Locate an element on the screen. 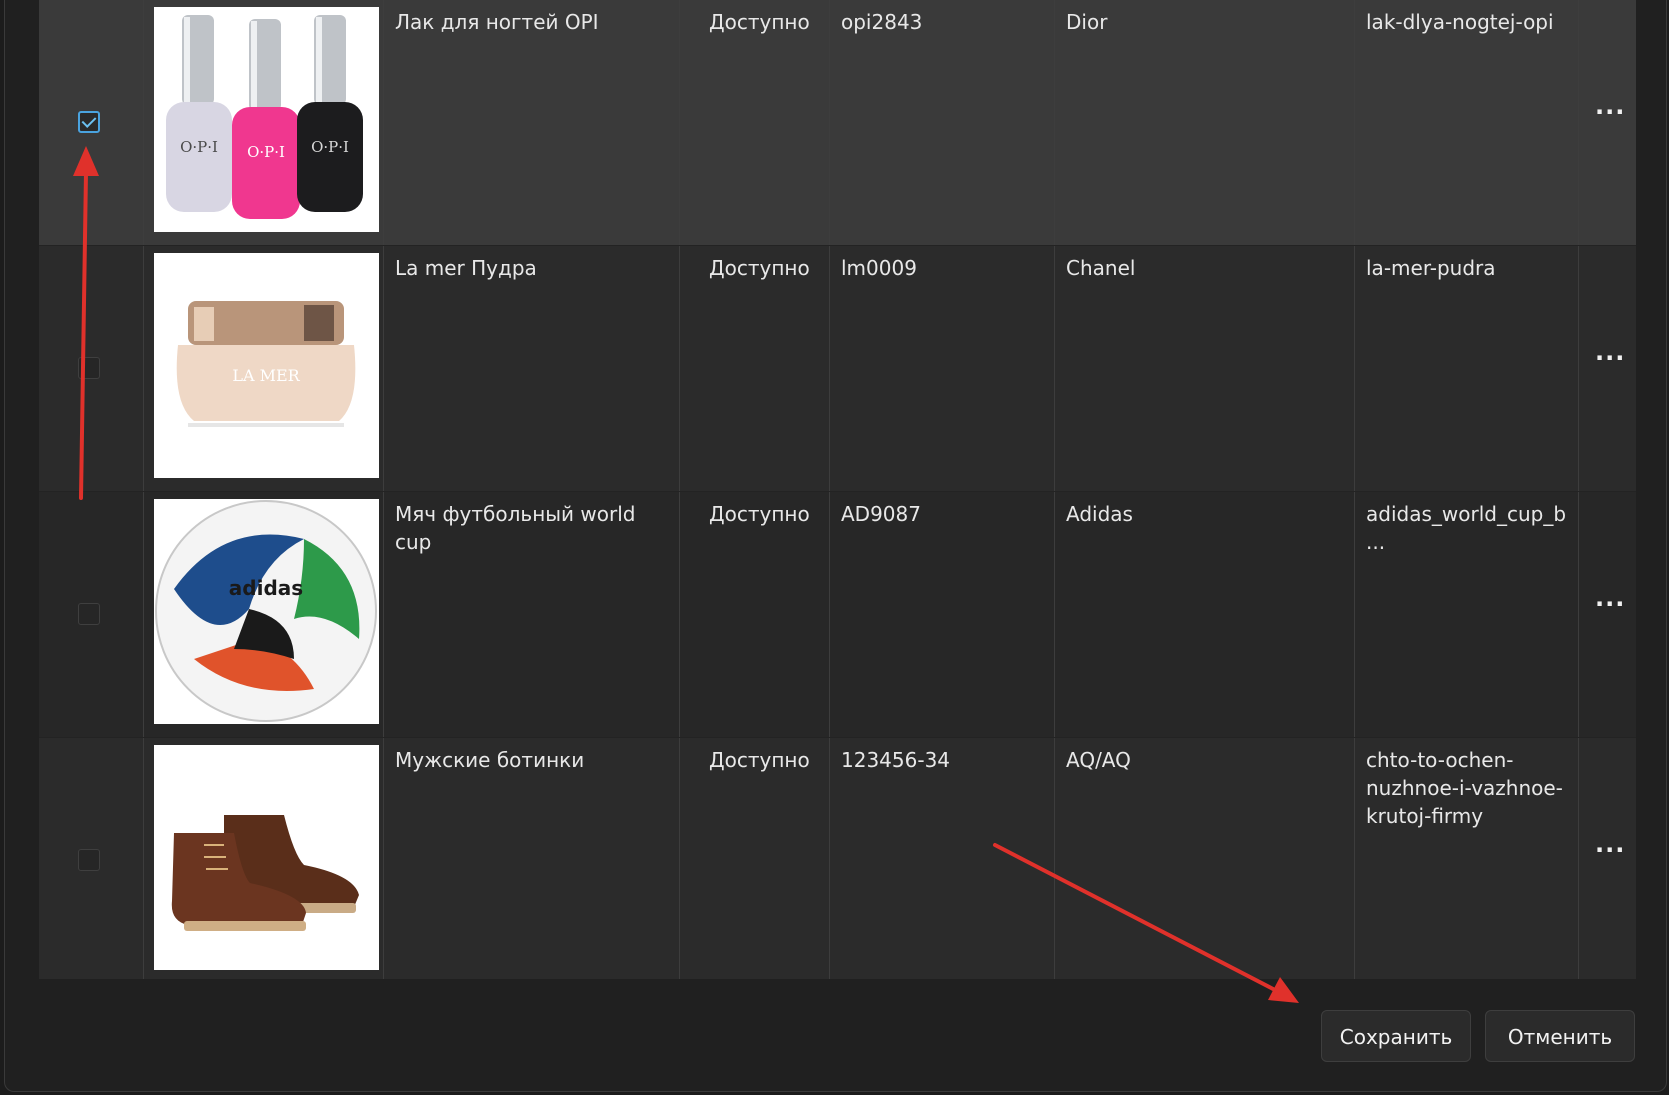 Image resolution: width=1669 pixels, height=1095 pixels. product-brand: Dior is located at coordinates (1087, 22).